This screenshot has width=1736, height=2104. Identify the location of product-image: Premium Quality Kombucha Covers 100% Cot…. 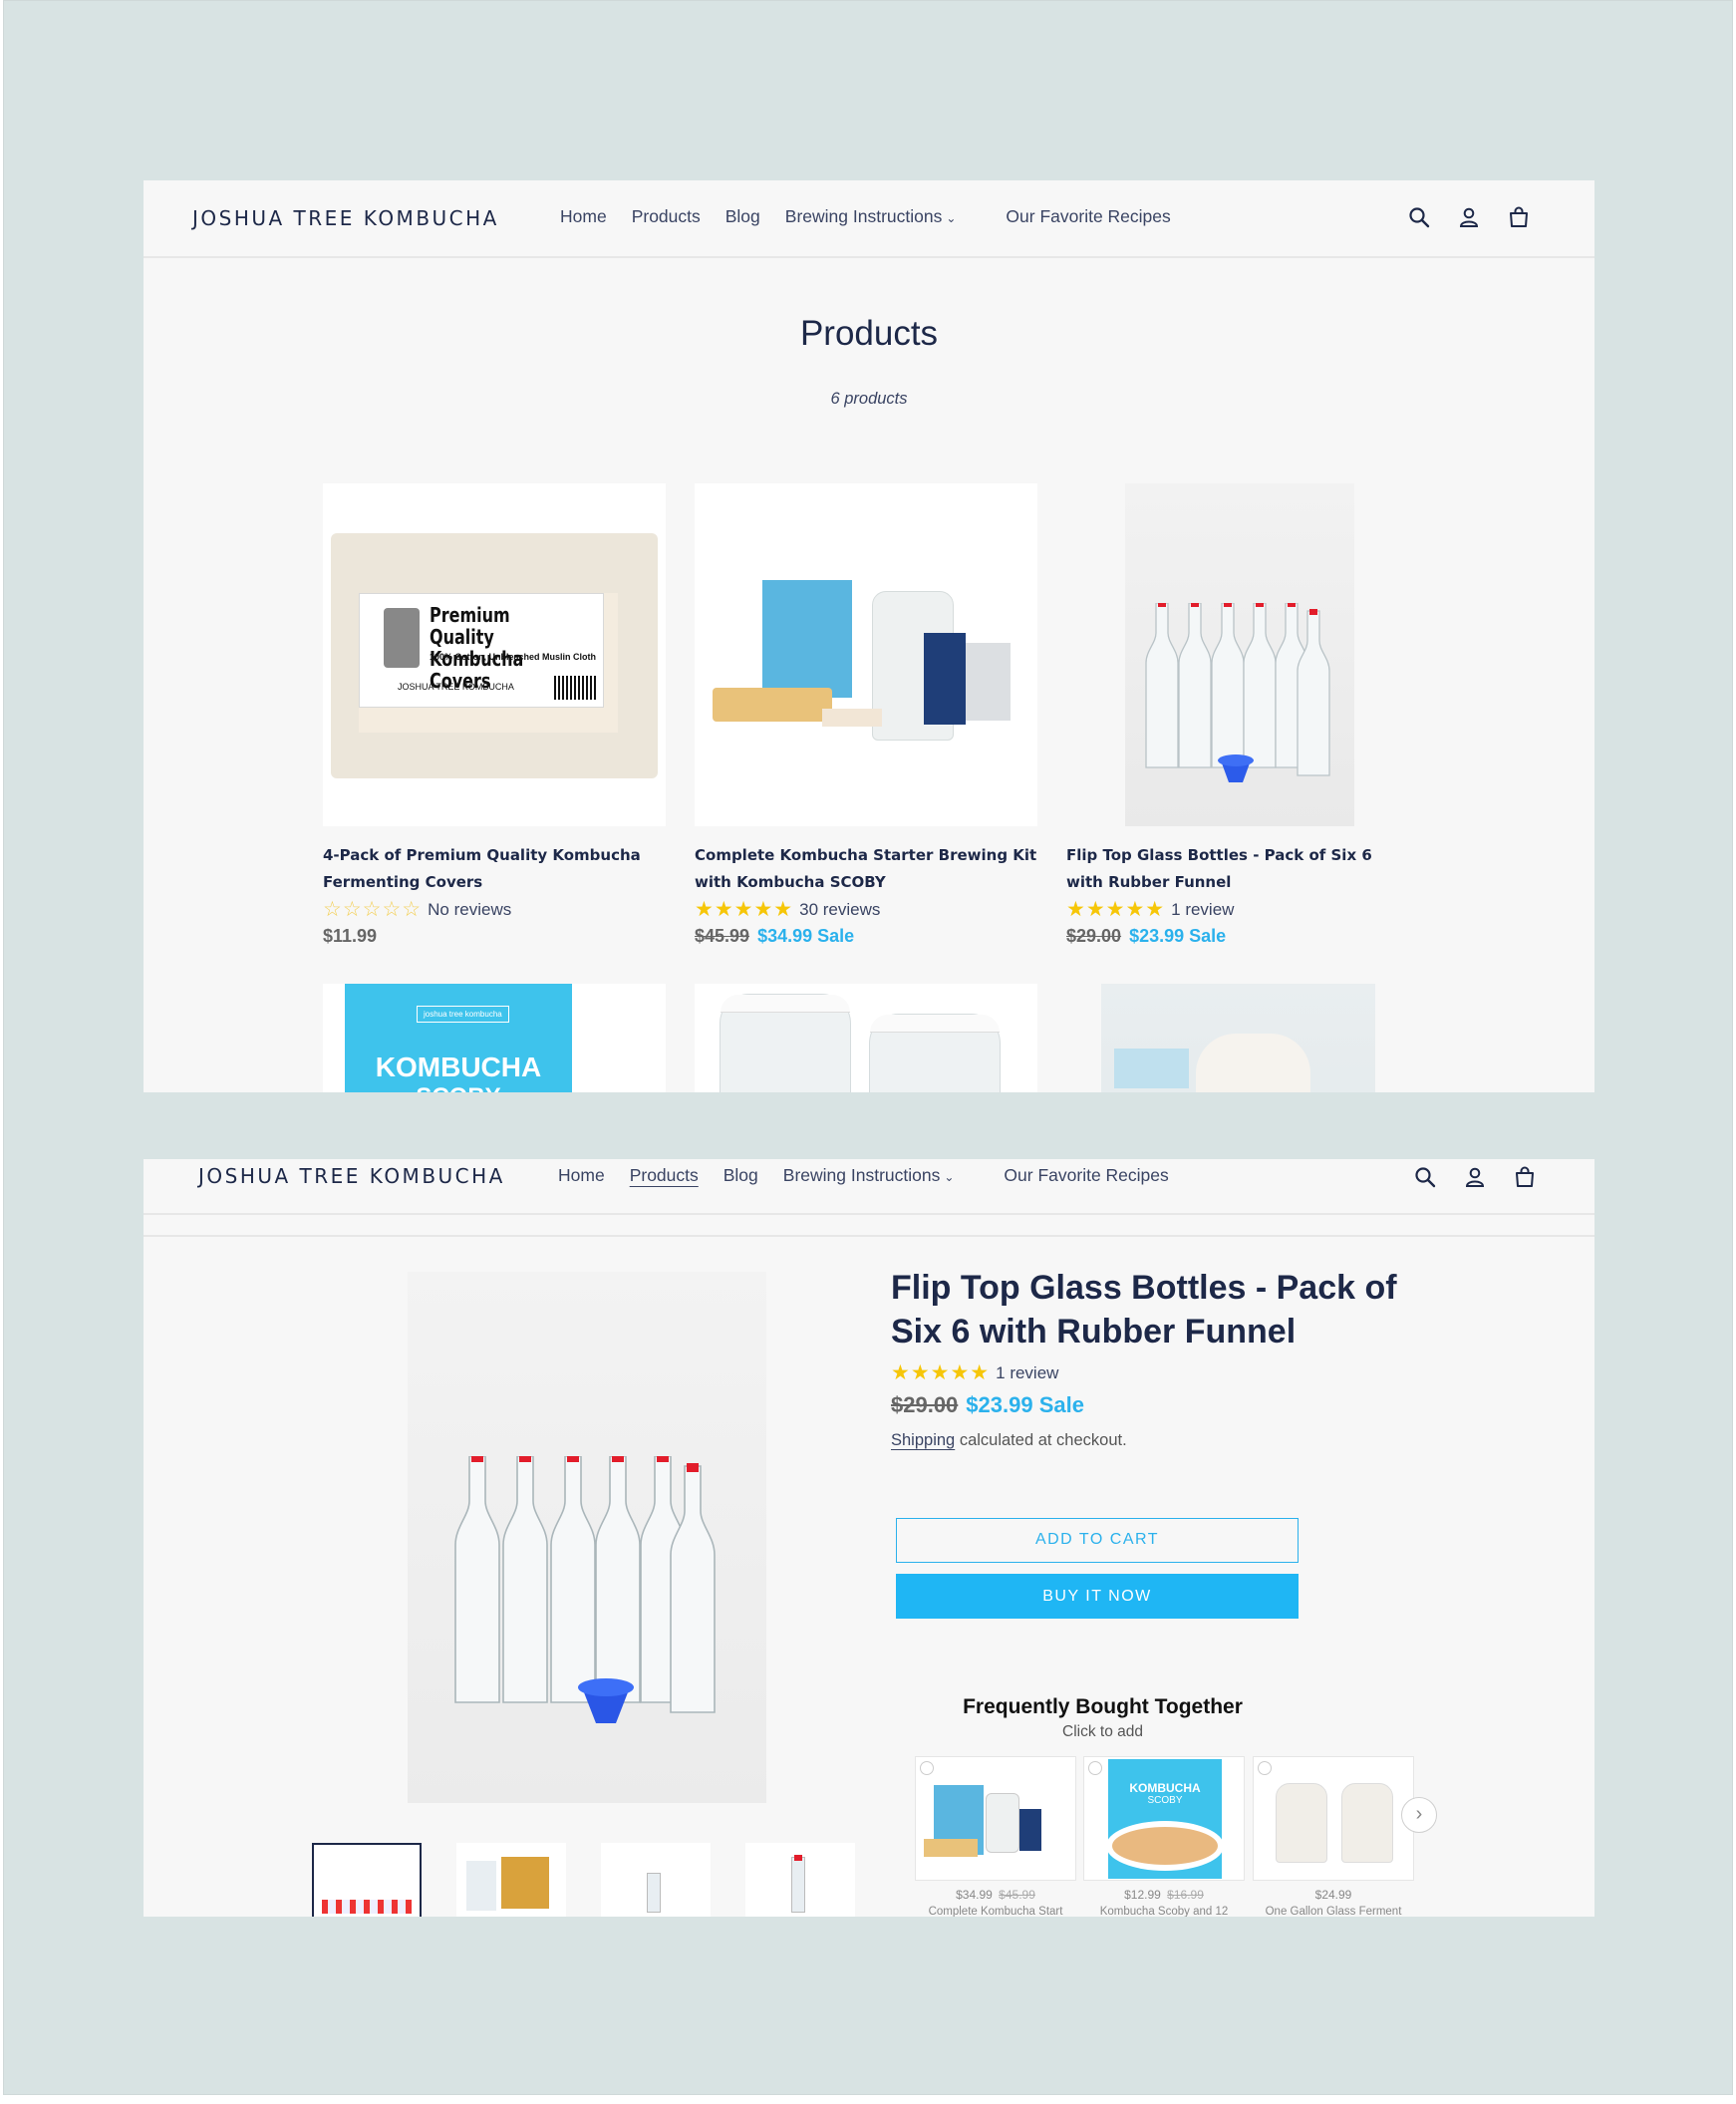
(494, 654).